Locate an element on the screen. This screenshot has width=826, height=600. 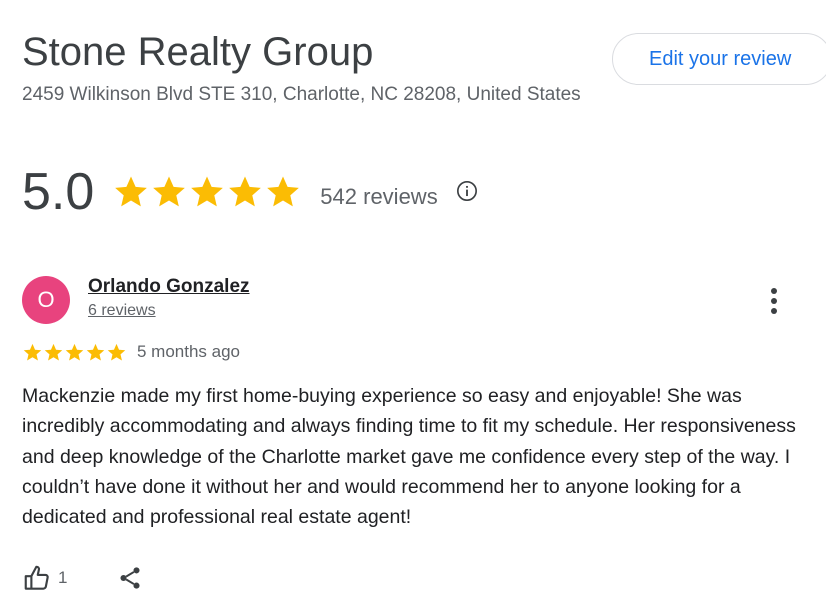
rating-stars is located at coordinates (207, 192).